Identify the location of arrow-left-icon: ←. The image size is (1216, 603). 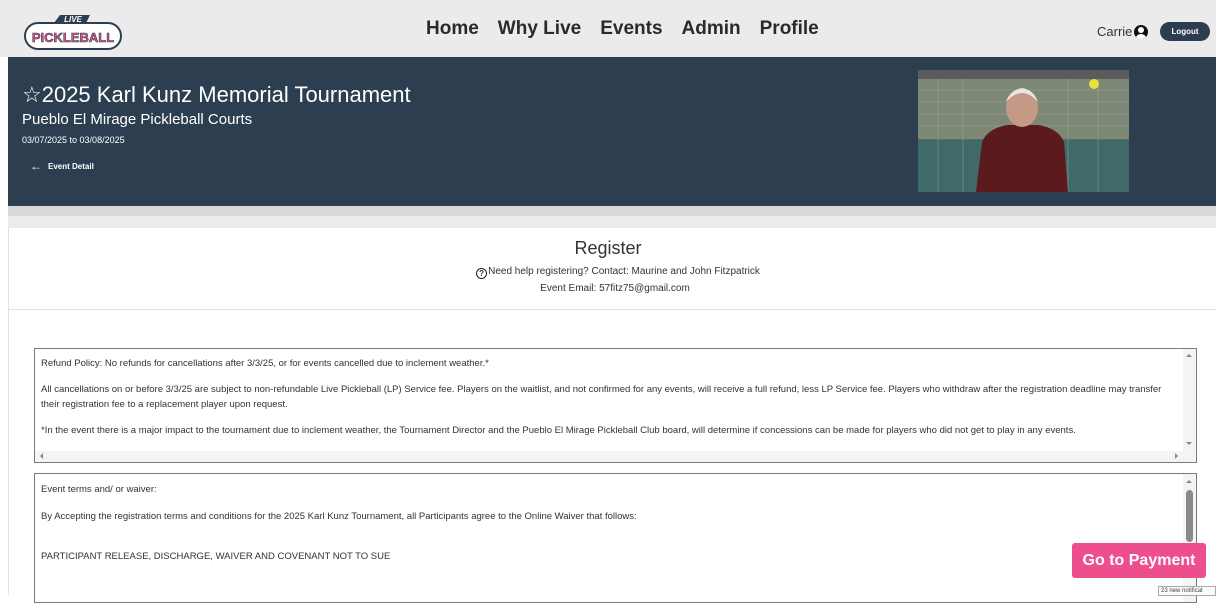
(36, 166).